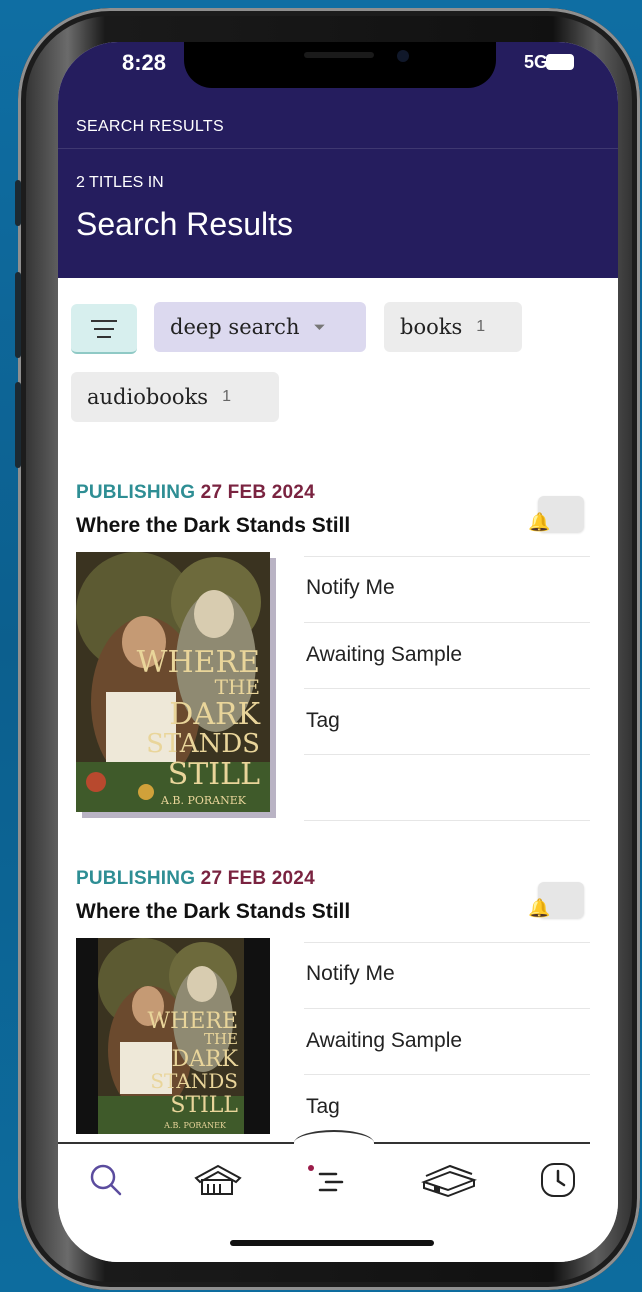 The width and height of the screenshot is (642, 1292). I want to click on chip-audiobooks: audiobooks 1, so click(175, 397).